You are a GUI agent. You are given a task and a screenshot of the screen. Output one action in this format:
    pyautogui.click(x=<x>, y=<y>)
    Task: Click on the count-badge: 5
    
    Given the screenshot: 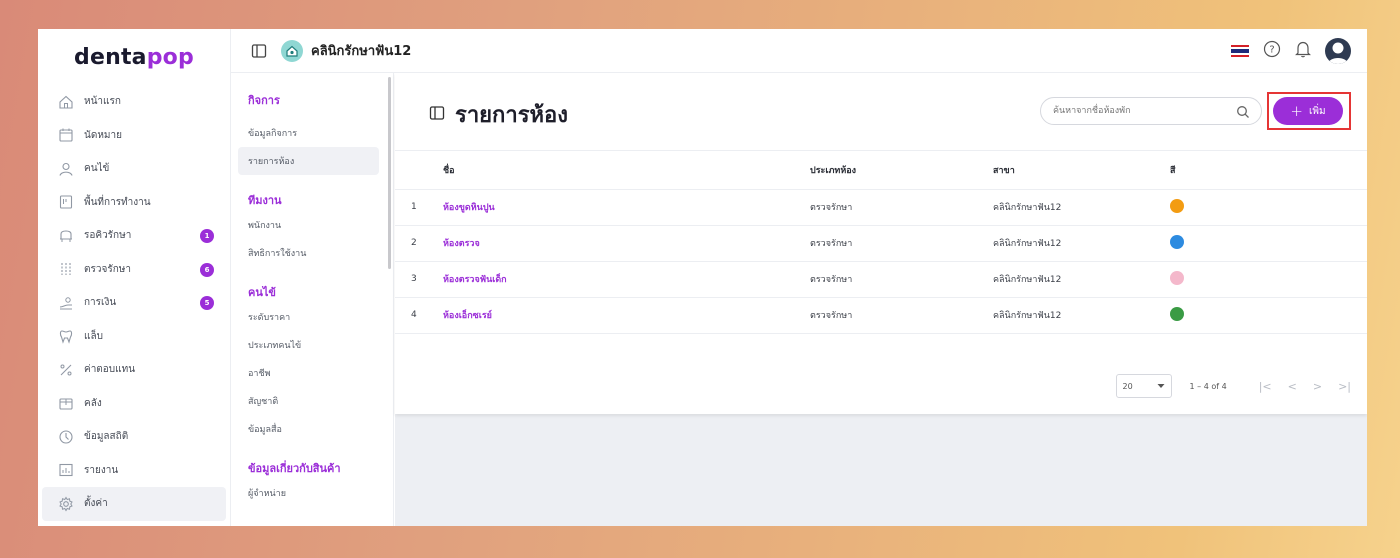 What is the action you would take?
    pyautogui.click(x=207, y=303)
    